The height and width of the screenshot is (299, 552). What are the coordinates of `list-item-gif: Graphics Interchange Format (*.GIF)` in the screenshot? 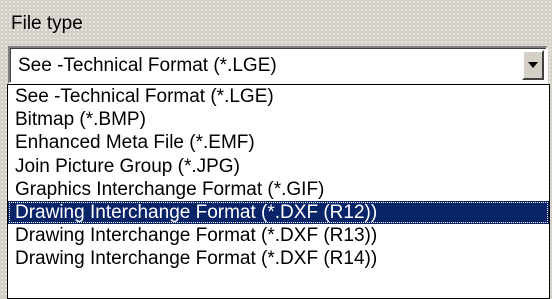 It's located at (278, 189).